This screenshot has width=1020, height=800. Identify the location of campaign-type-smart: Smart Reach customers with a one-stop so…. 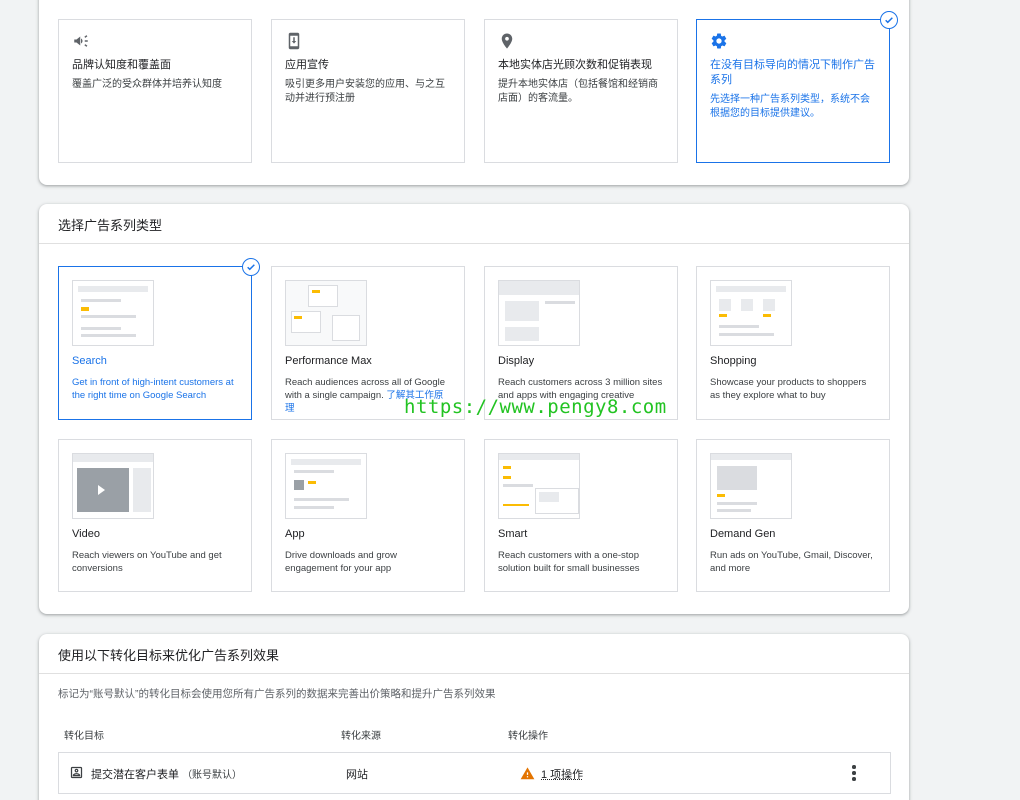
(581, 515).